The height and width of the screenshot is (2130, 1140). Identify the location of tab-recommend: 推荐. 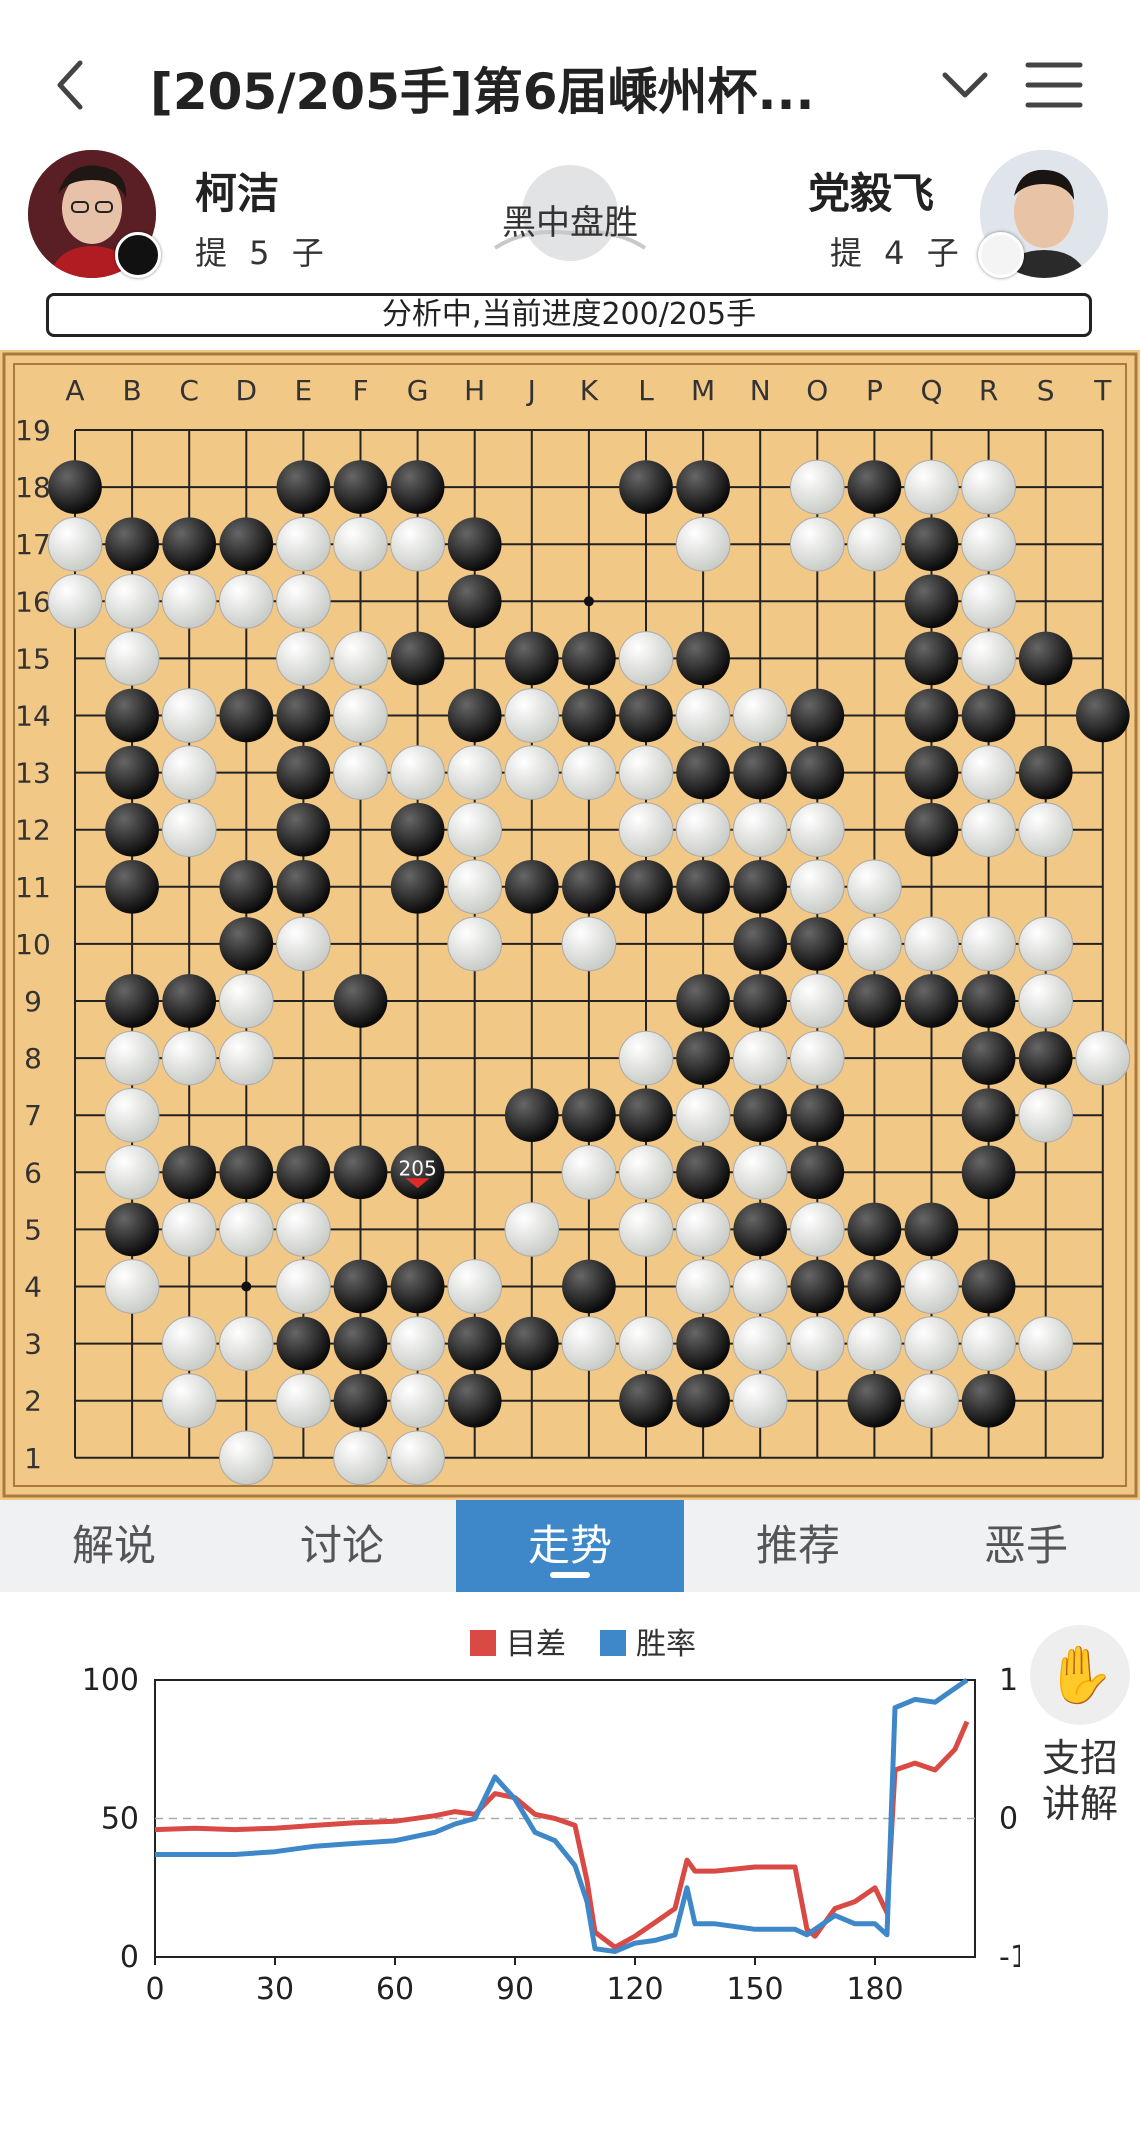
(798, 1546).